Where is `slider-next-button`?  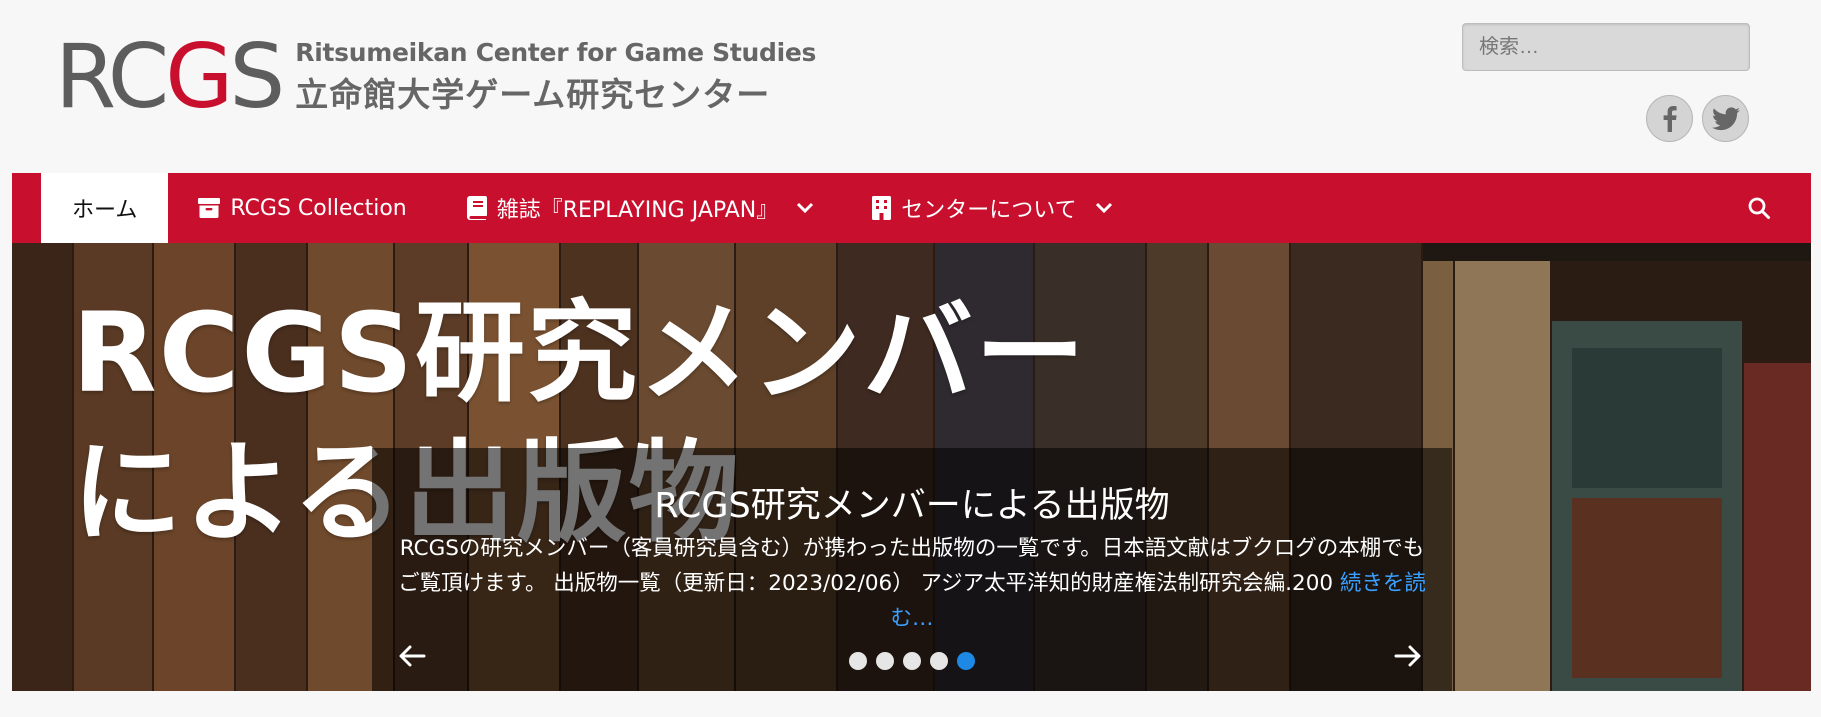
slider-next-button is located at coordinates (1408, 658).